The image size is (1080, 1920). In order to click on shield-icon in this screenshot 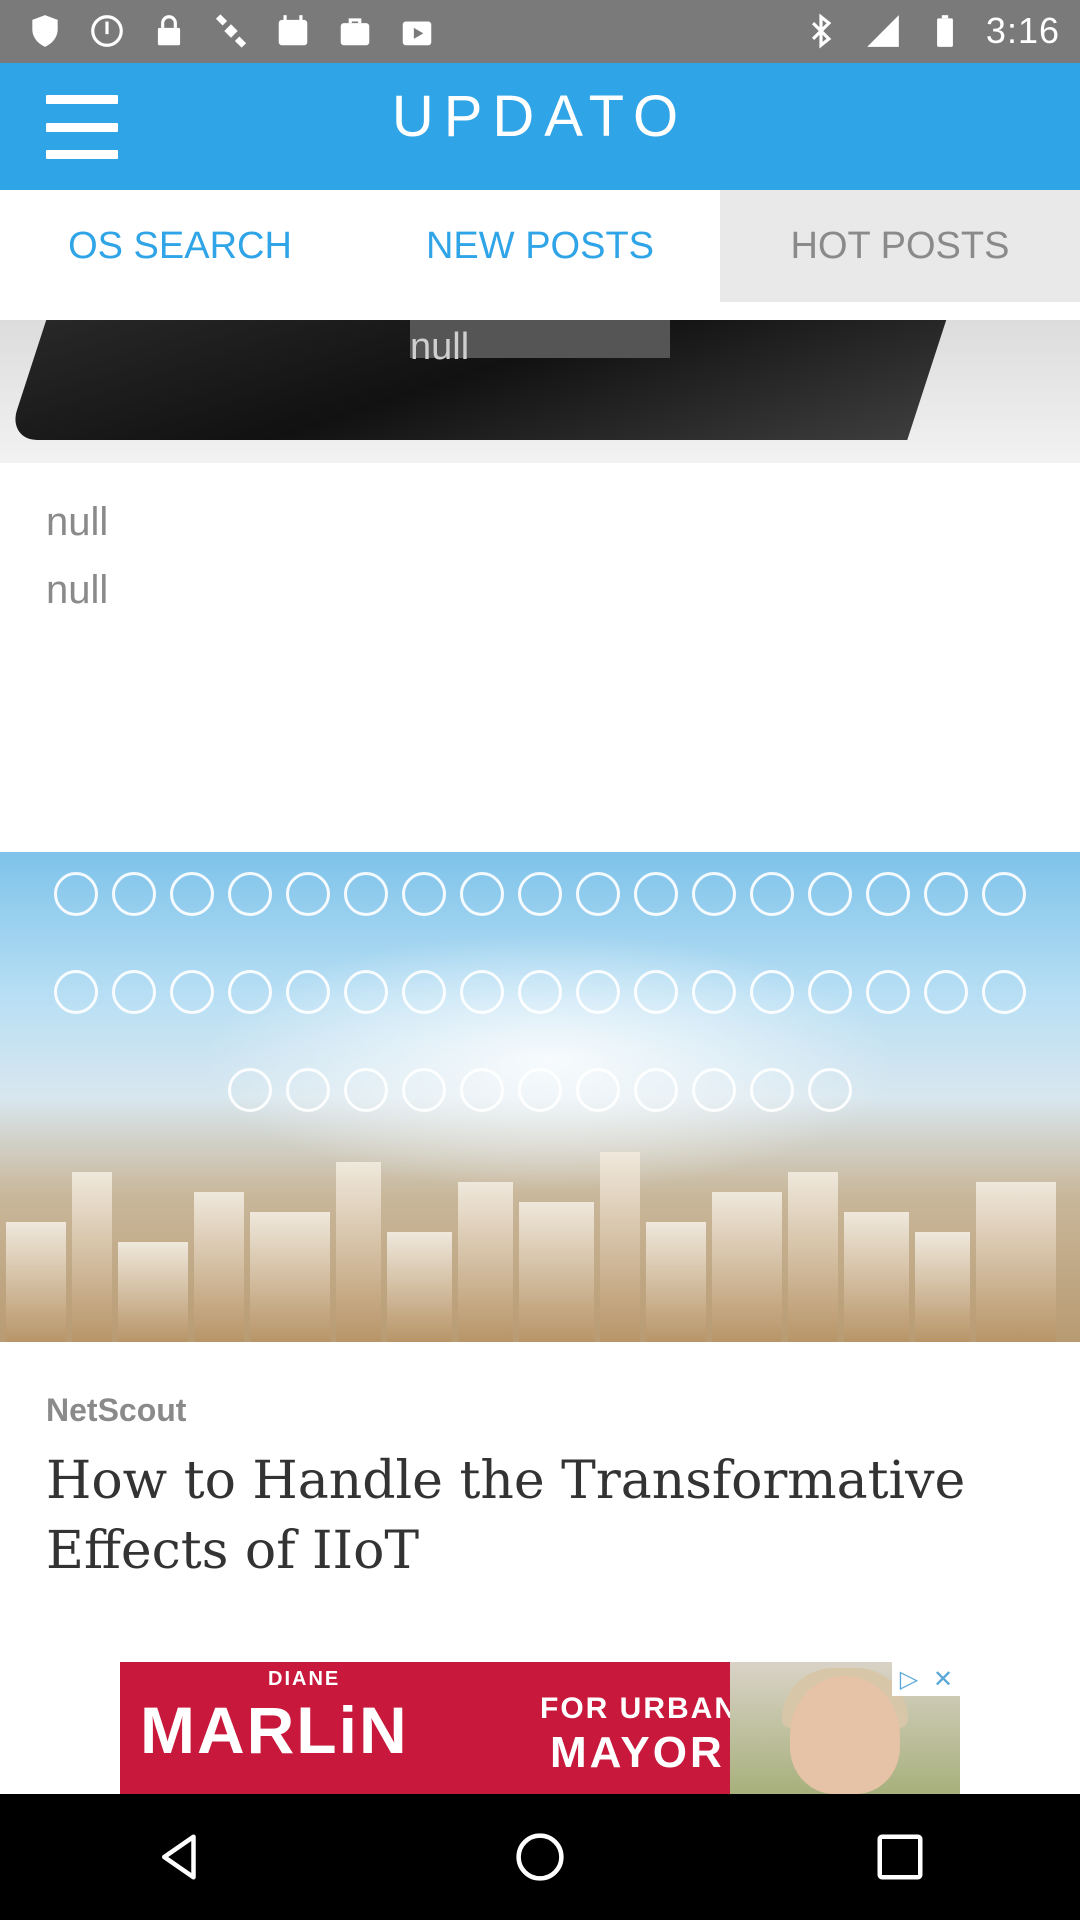, I will do `click(45, 31)`.